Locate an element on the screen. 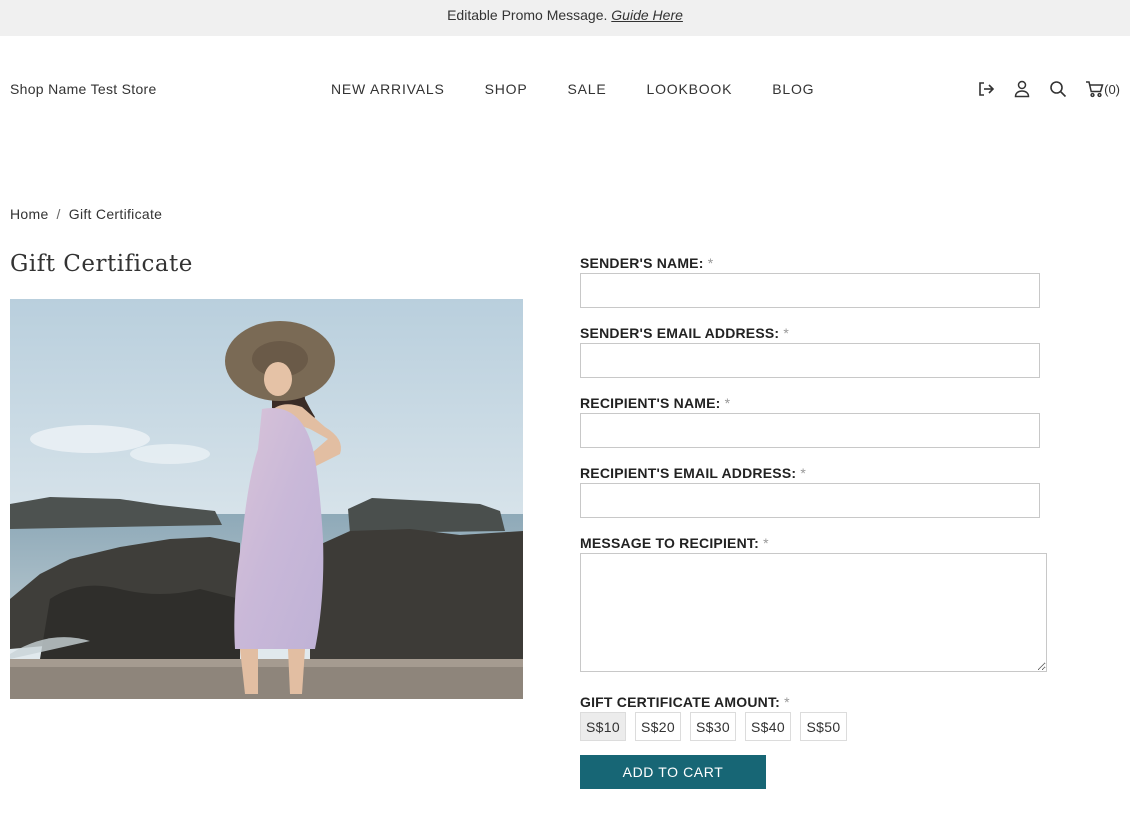 This screenshot has height=826, width=1130. search-icon is located at coordinates (1058, 89).